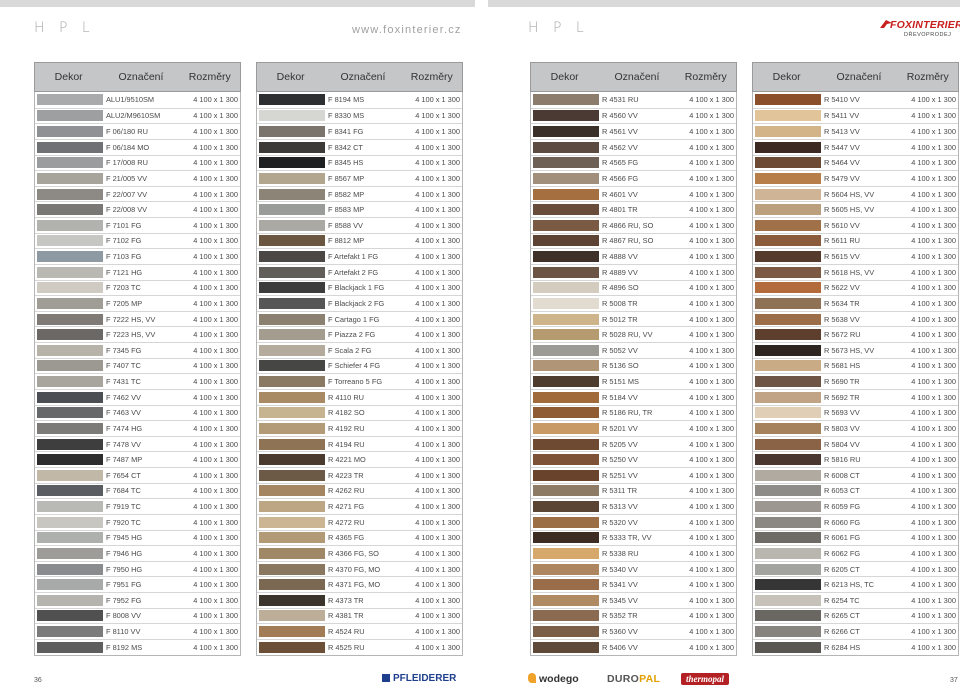 The image size is (960, 687). I want to click on decor-code: F 7345 FG, so click(124, 350).